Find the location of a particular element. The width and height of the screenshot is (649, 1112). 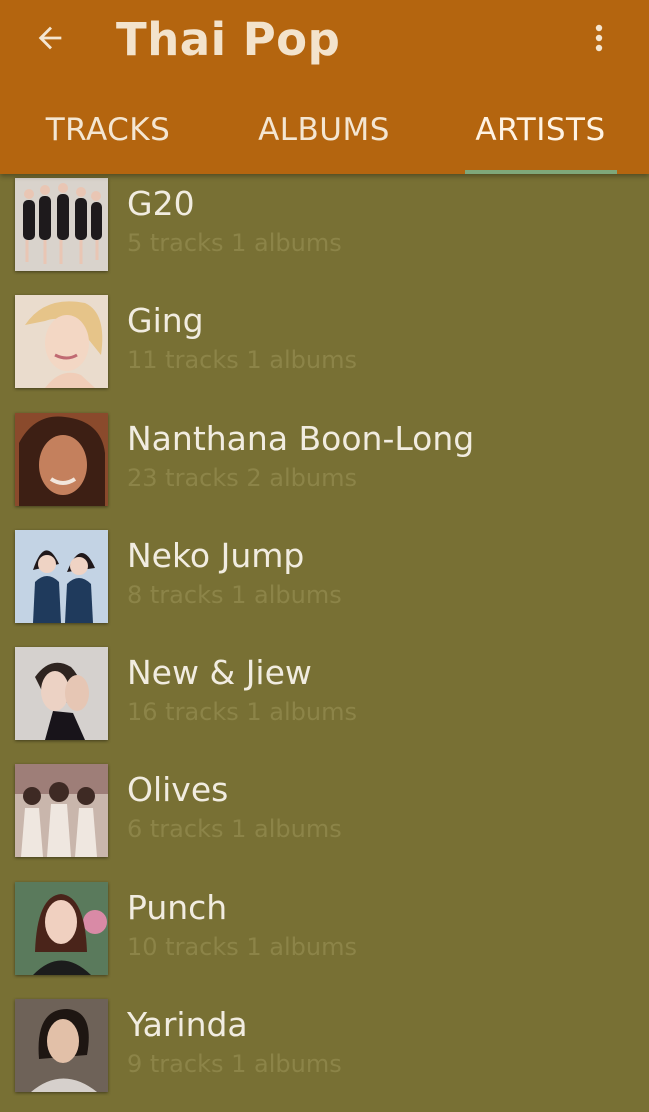

artist-name: G20 is located at coordinates (161, 203).